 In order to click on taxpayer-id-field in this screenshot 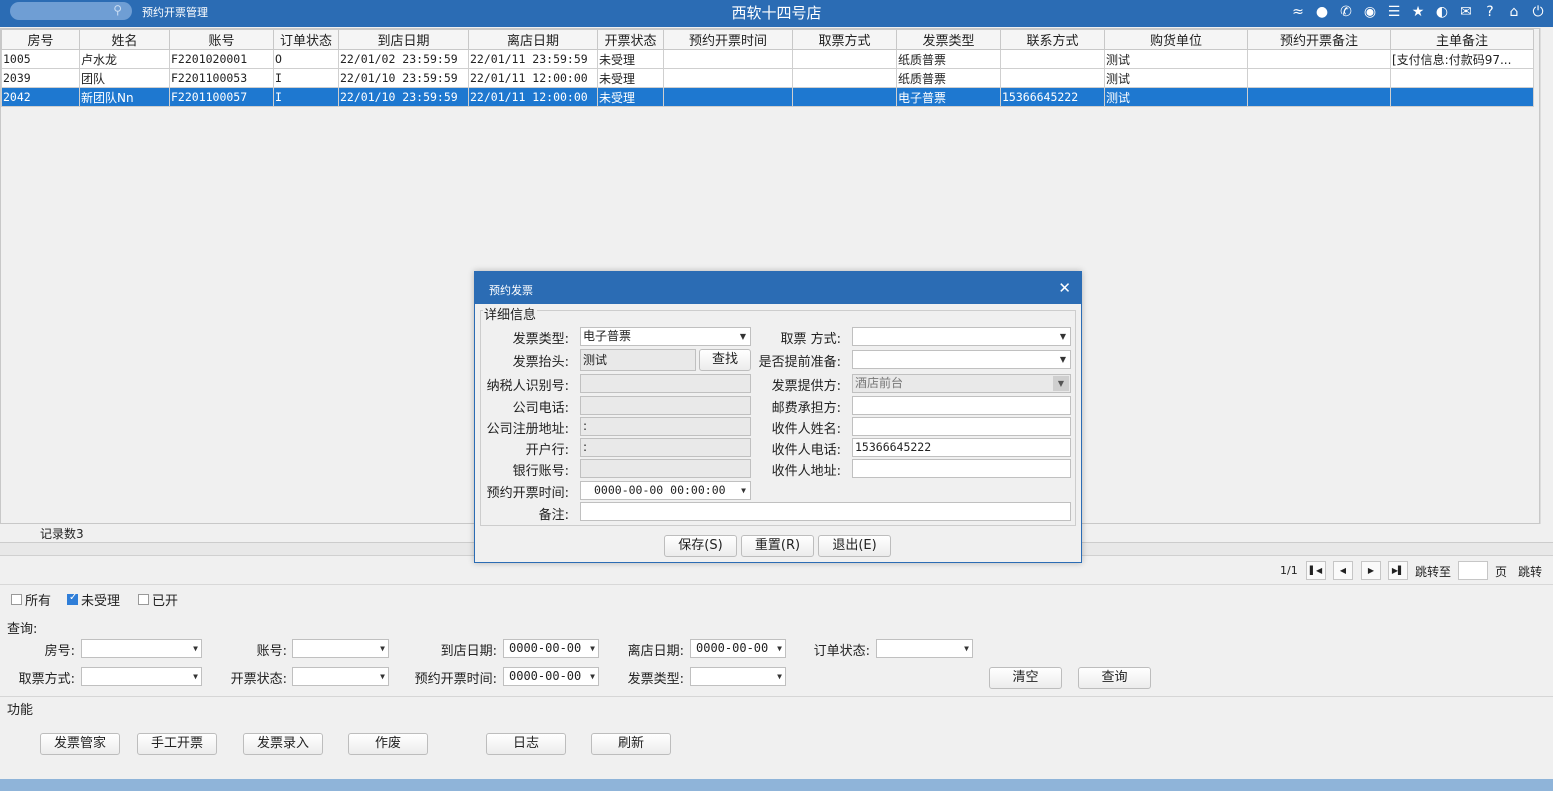, I will do `click(665, 383)`.